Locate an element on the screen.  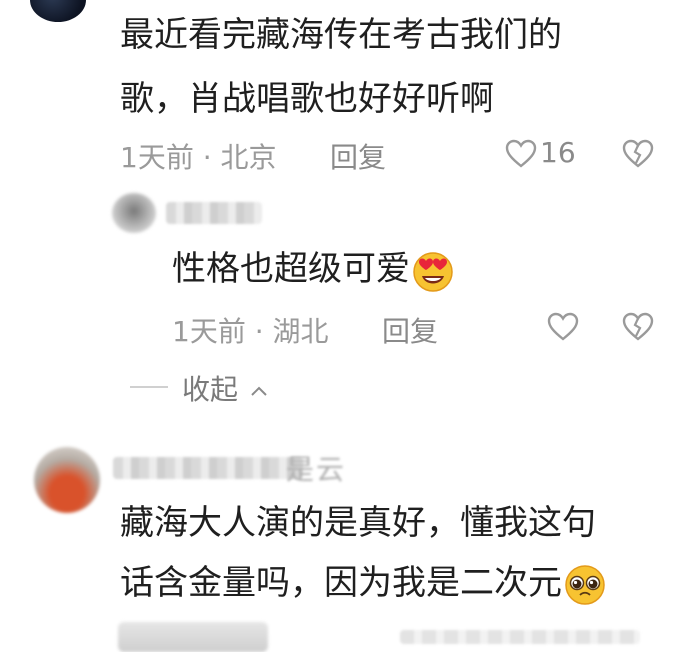
comment-text-line: 最近看完藏海传在考古我们的 is located at coordinates (341, 35).